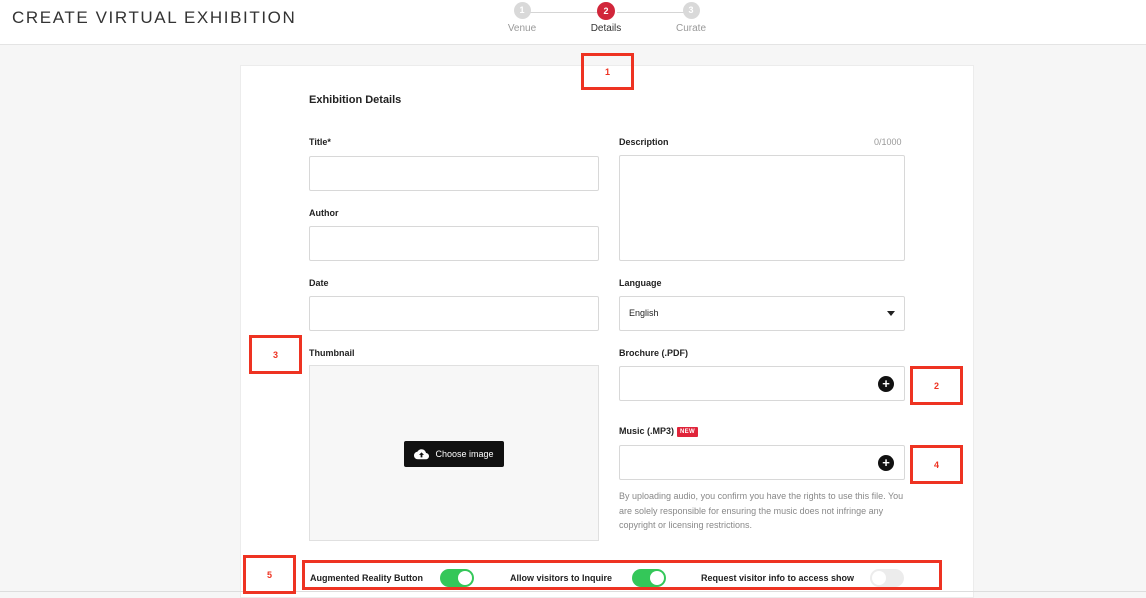  Describe the element at coordinates (647, 431) in the screenshot. I see `music-label: Music (.MP3)` at that location.